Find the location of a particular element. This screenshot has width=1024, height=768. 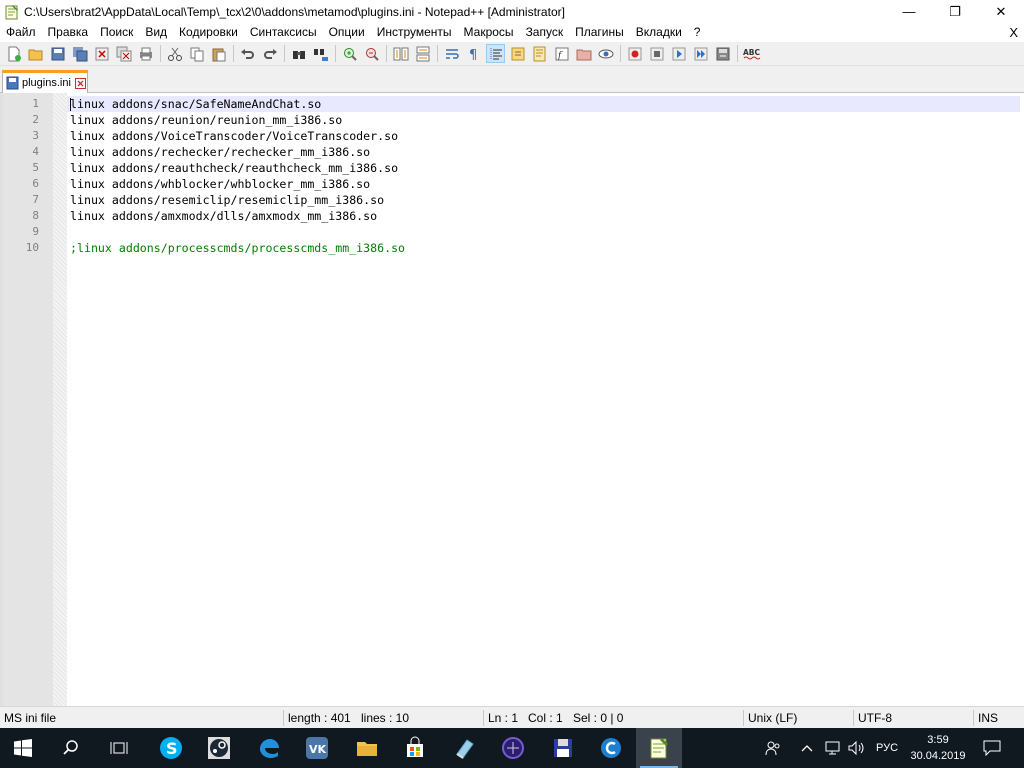

toolbar: ¶ f ABC is located at coordinates (512, 54).